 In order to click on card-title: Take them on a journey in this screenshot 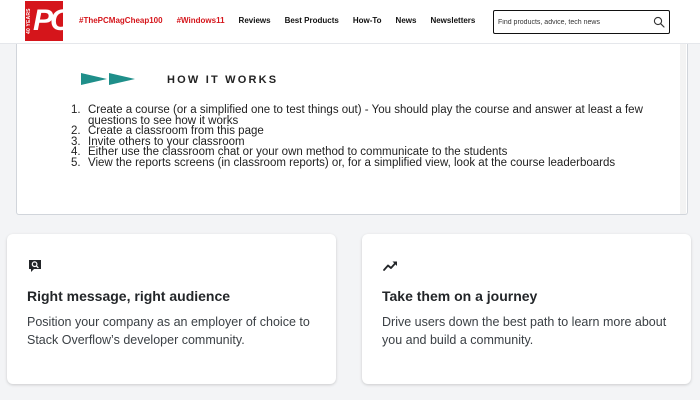, I will do `click(460, 296)`.